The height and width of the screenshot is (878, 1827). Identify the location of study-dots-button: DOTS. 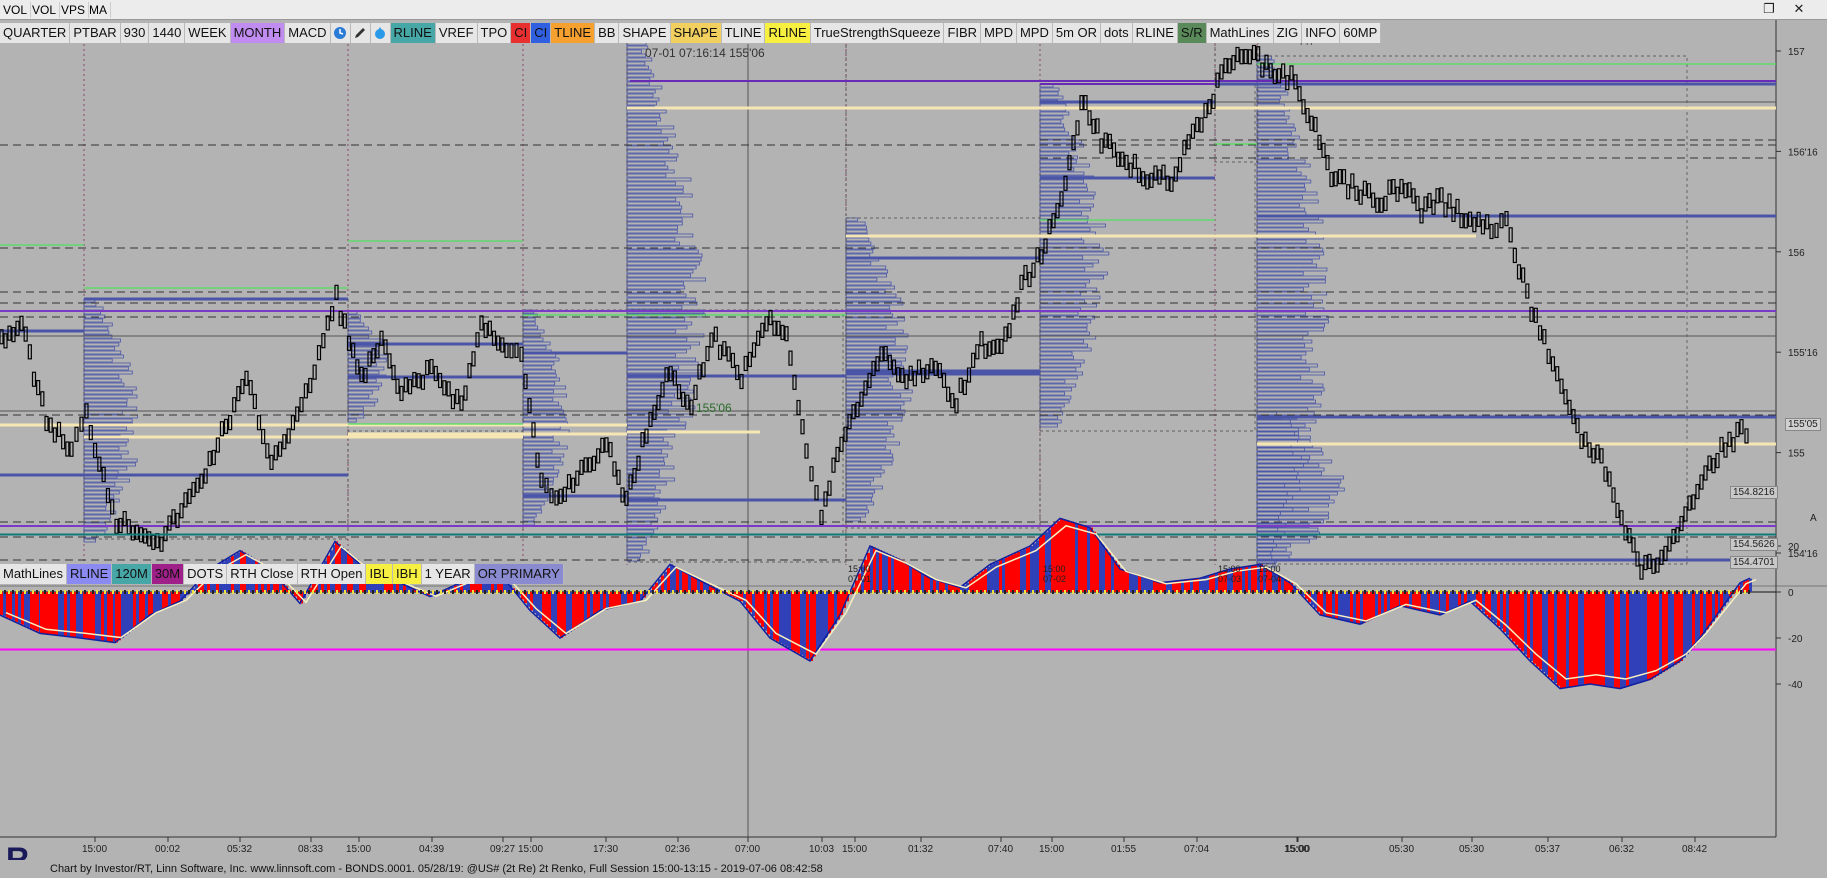
(206, 574).